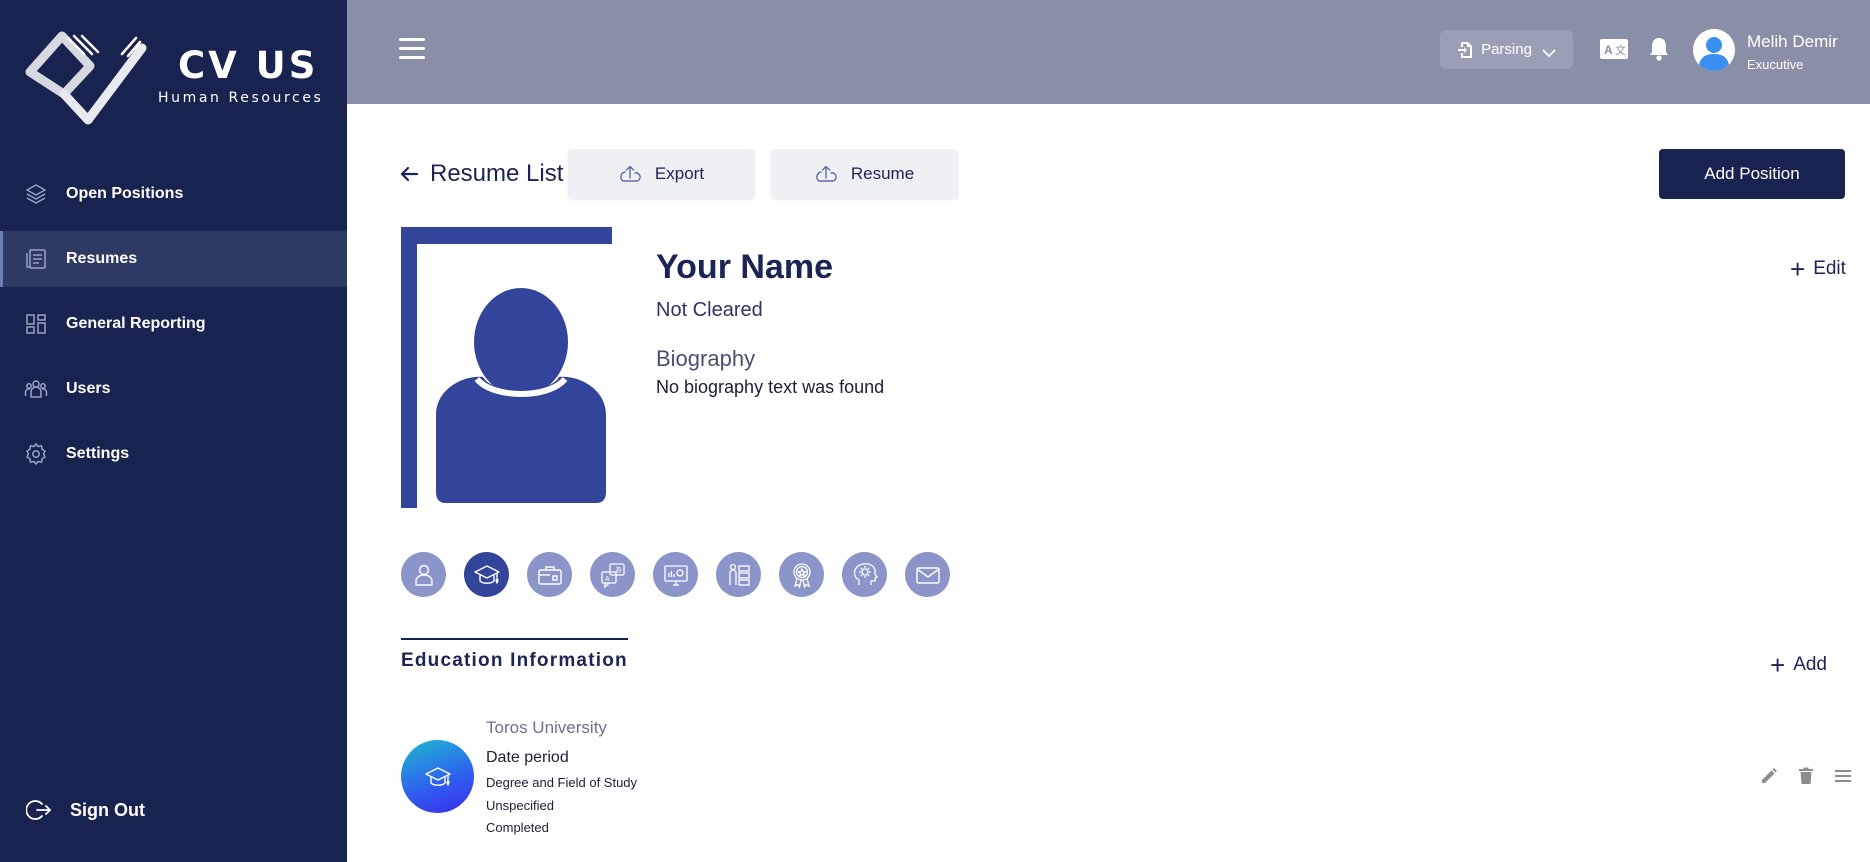 The width and height of the screenshot is (1870, 862). I want to click on top-bar: Parsing A 文 Melih Demir Exucutive, so click(1108, 52).